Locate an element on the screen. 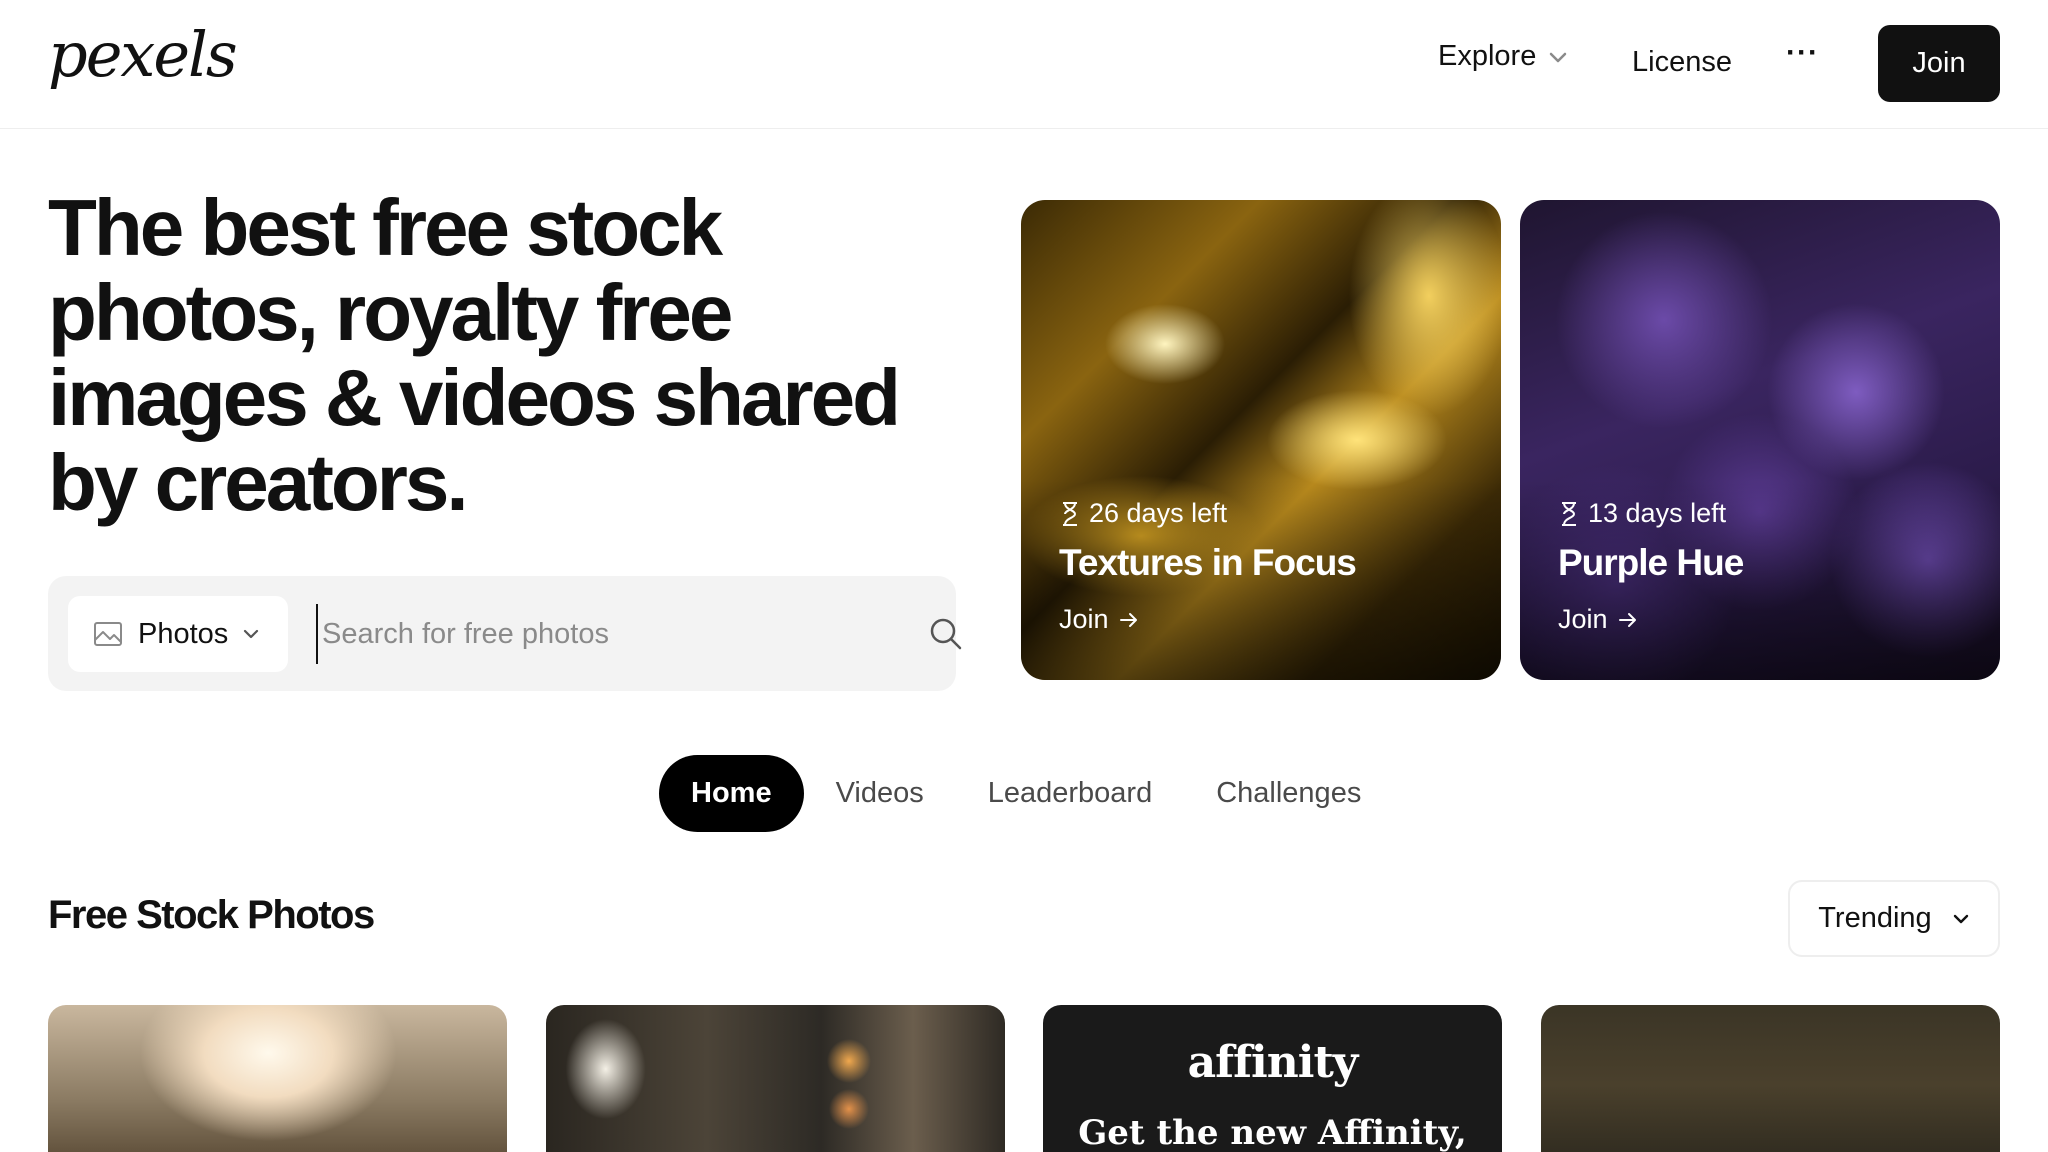 This screenshot has width=2048, height=1152. join-button: Join is located at coordinates (1939, 63).